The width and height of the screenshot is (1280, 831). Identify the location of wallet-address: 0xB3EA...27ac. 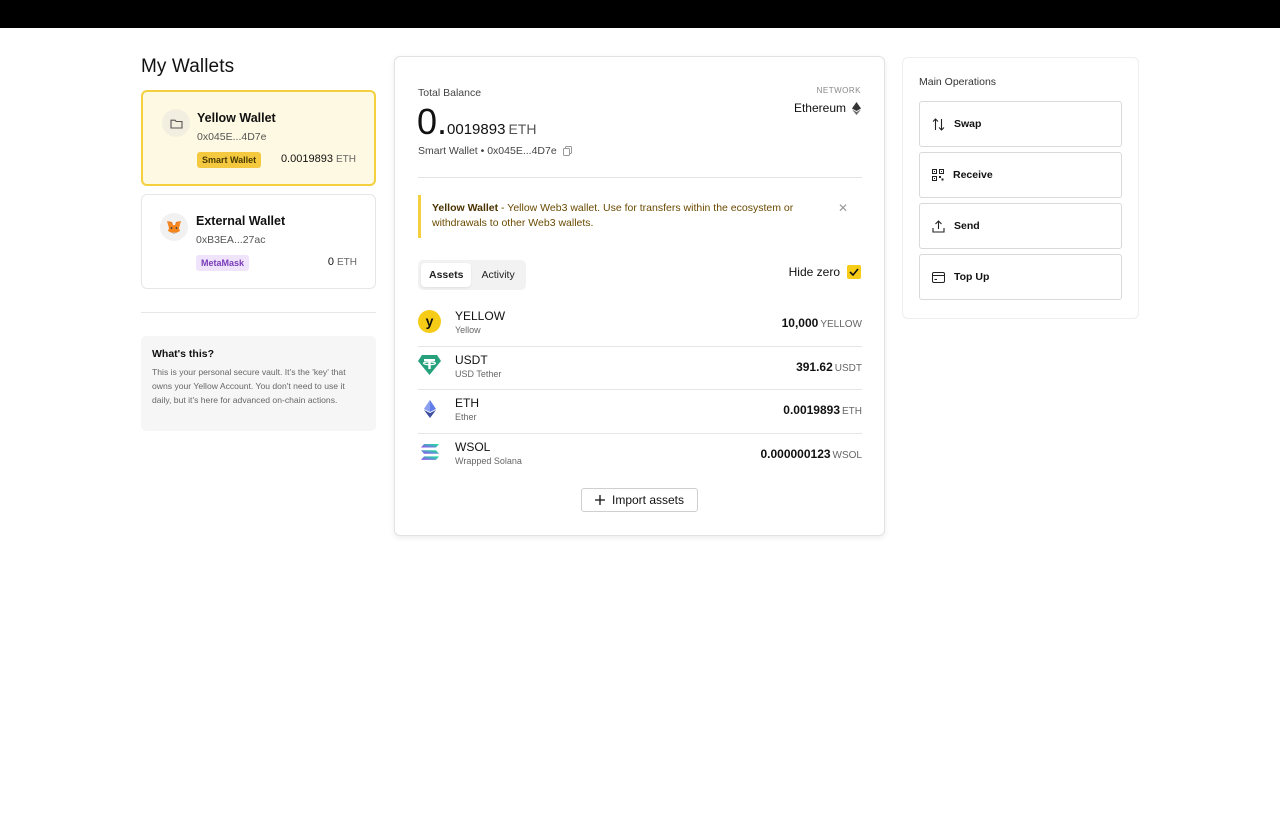
(231, 240).